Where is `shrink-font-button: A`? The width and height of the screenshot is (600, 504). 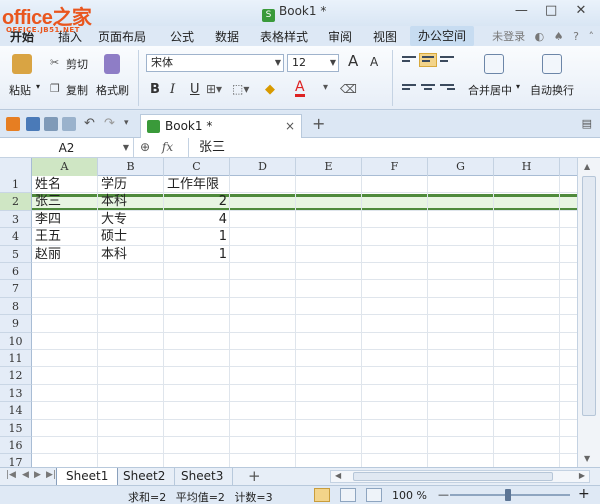 shrink-font-button: A is located at coordinates (374, 62).